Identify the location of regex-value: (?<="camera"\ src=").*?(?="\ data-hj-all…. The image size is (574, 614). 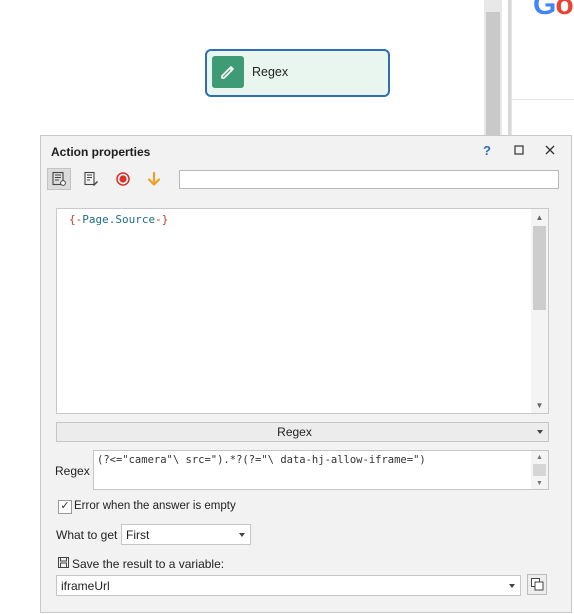
(261, 460).